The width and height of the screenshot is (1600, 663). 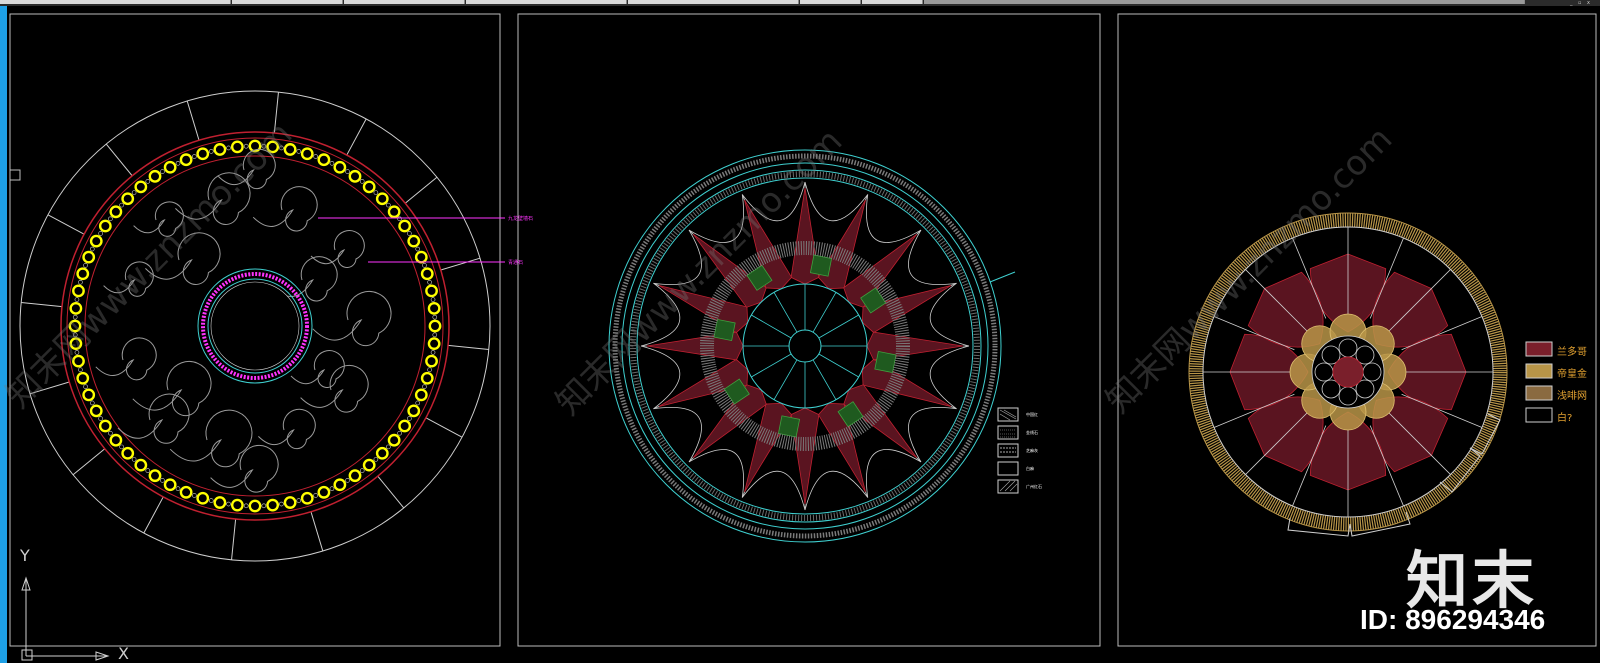 What do you see at coordinates (1032, 450) in the screenshot?
I see `legend-label: 芝麻灰` at bounding box center [1032, 450].